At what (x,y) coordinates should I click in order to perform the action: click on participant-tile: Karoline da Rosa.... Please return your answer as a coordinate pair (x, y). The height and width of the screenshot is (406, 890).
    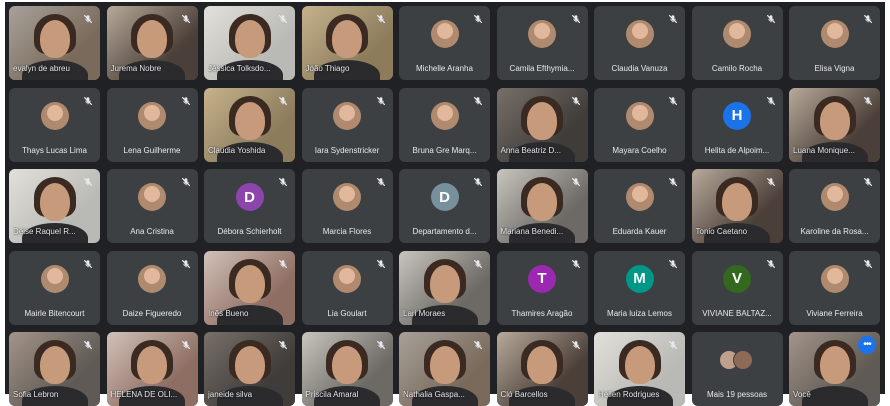
    Looking at the image, I should click on (834, 206).